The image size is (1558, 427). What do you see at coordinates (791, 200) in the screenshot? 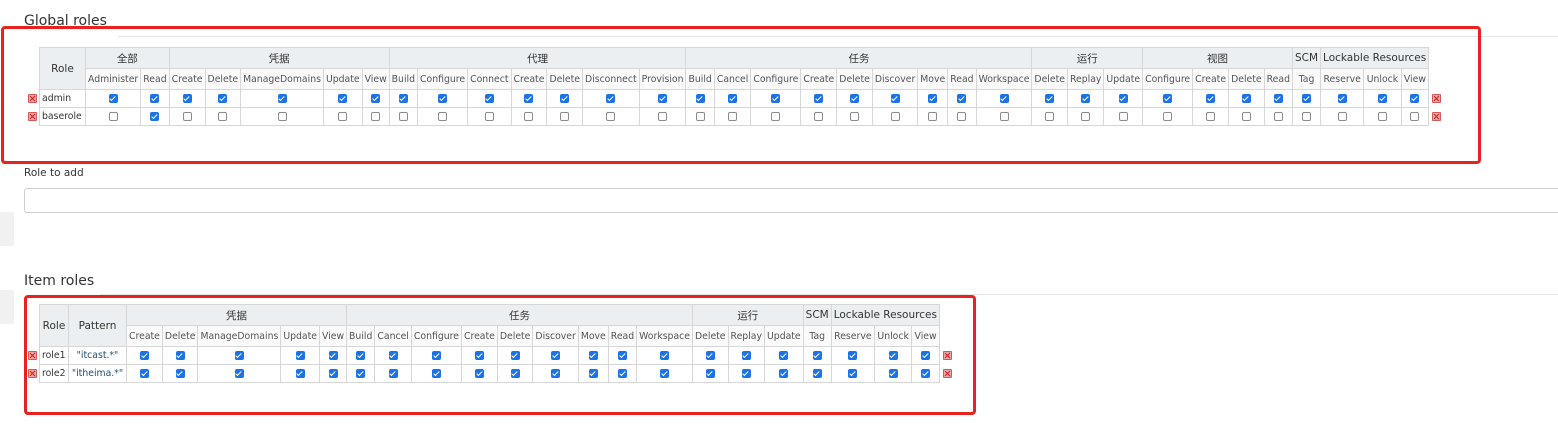
I see `role-to-add-input` at bounding box center [791, 200].